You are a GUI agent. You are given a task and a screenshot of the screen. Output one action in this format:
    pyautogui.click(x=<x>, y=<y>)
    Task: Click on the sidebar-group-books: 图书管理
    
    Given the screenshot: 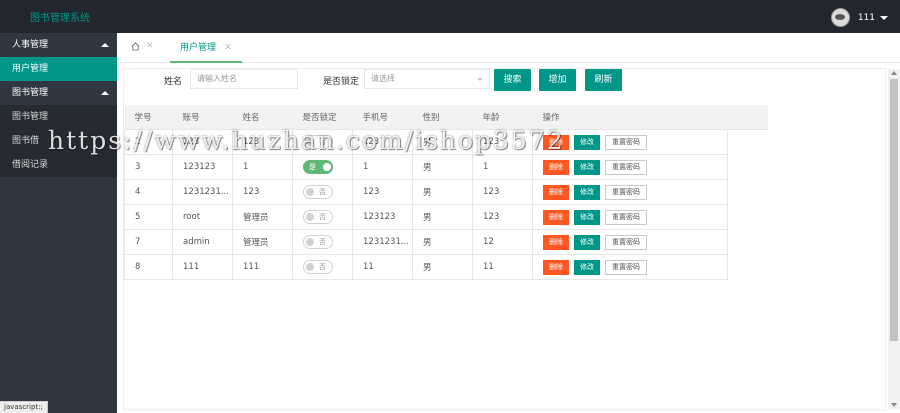 What is the action you would take?
    pyautogui.click(x=58, y=93)
    